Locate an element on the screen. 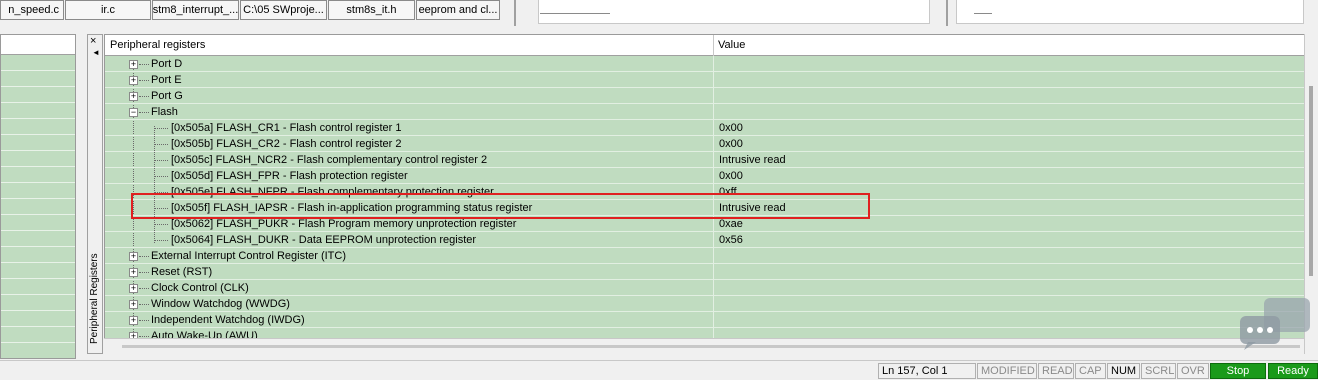 The height and width of the screenshot is (380, 1318). stop-status: Stop is located at coordinates (1238, 371).